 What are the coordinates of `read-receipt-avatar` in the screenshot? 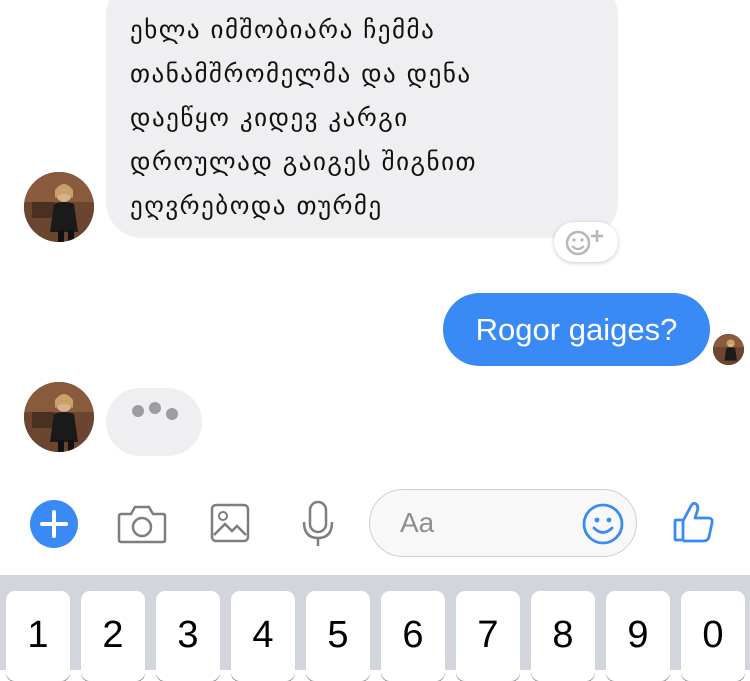 It's located at (728, 349).